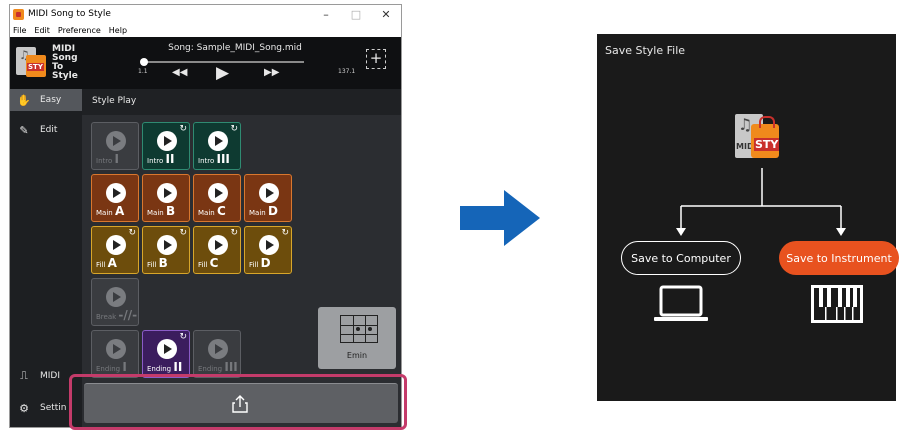 The height and width of the screenshot is (432, 907). Describe the element at coordinates (69, 14) in the screenshot. I see `window-title: MIDI Song to Style` at that location.